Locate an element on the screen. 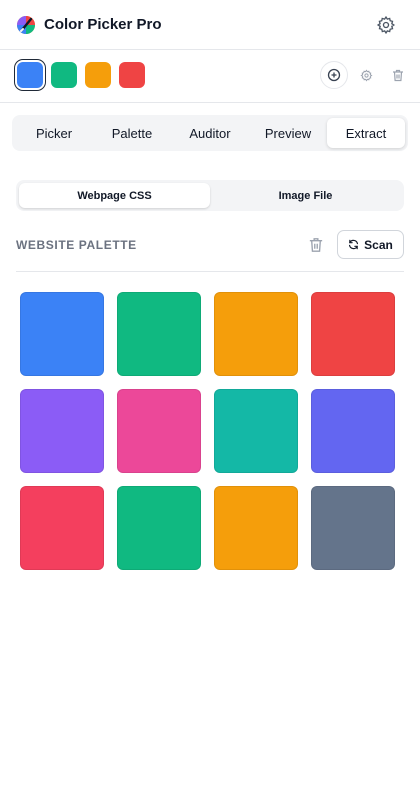 The image size is (420, 800). clear-swatches-button is located at coordinates (398, 75).